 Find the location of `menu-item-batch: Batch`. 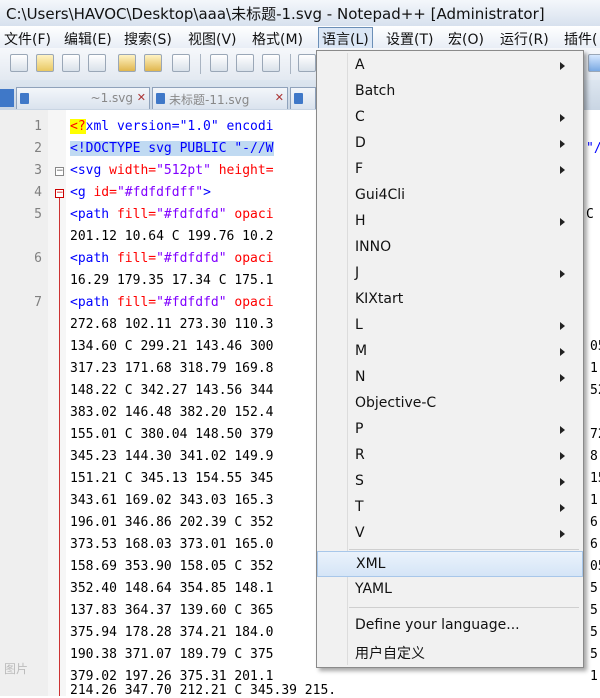

menu-item-batch: Batch is located at coordinates (450, 92).